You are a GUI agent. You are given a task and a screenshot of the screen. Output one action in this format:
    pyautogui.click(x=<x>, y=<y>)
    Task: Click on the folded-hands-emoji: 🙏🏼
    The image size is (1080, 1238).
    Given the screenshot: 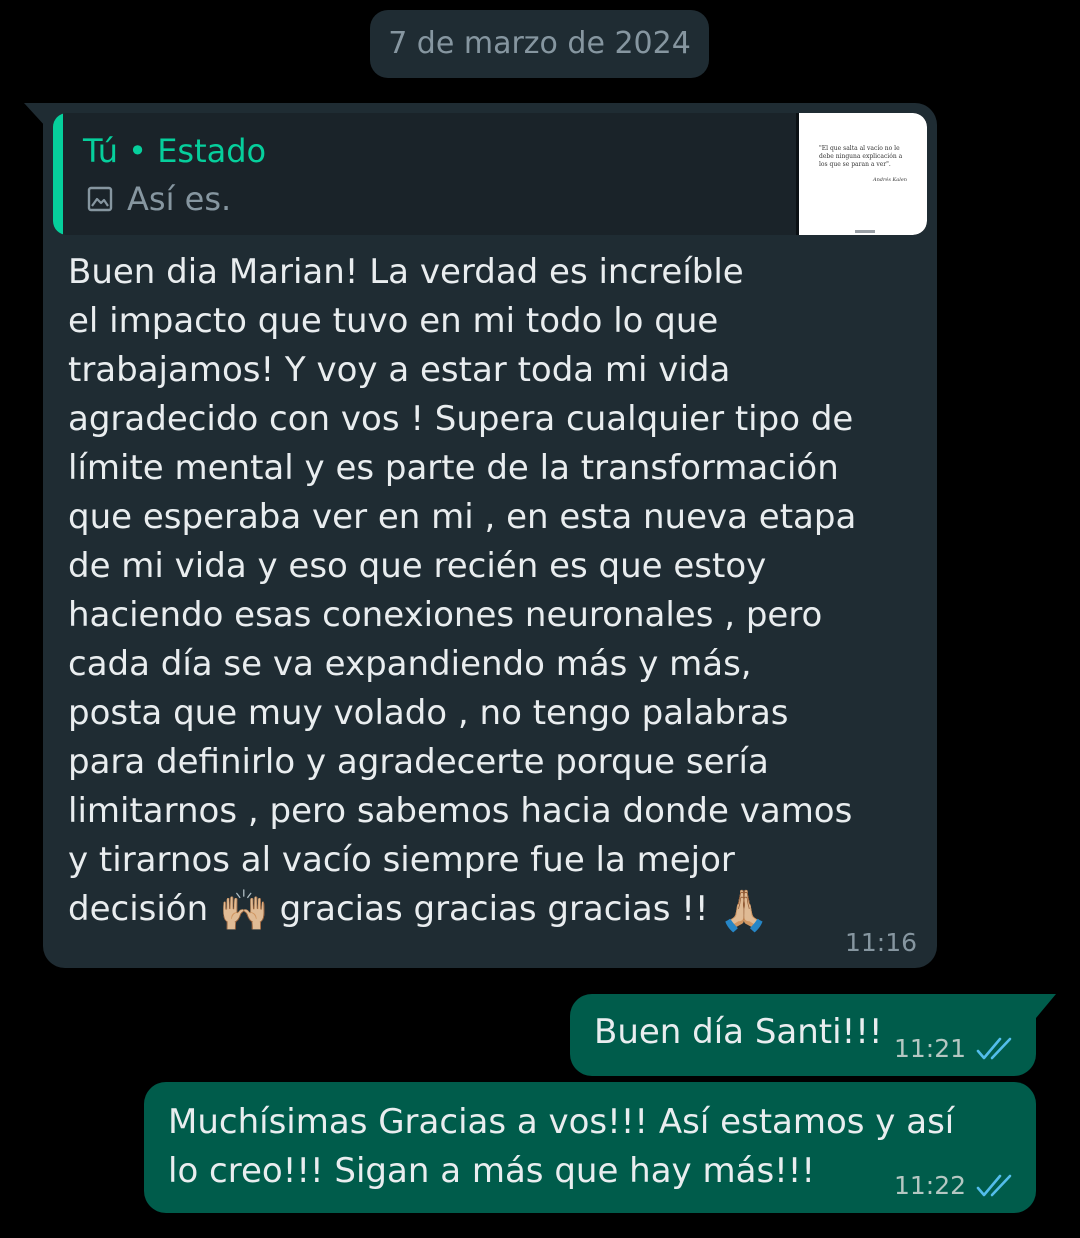 What is the action you would take?
    pyautogui.click(x=744, y=911)
    